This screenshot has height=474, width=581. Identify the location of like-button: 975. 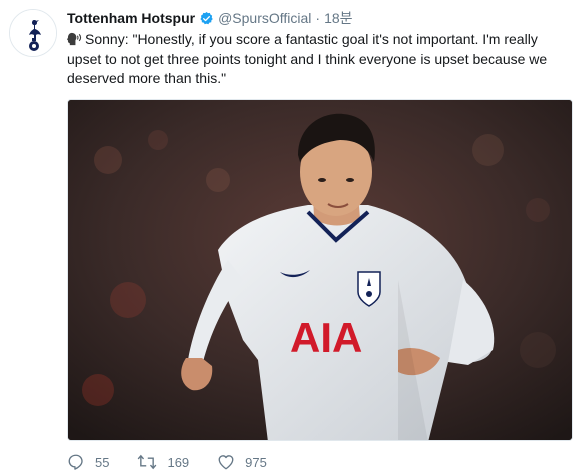
(242, 462).